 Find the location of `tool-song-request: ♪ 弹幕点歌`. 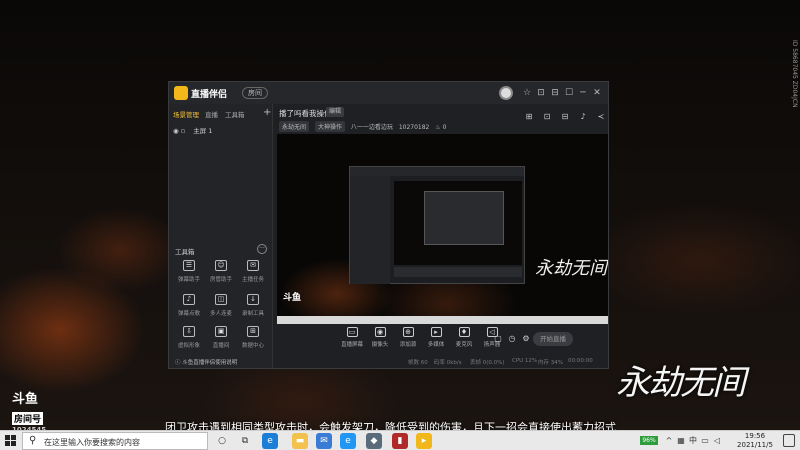

tool-song-request: ♪ 弹幕点歌 is located at coordinates (189, 310).